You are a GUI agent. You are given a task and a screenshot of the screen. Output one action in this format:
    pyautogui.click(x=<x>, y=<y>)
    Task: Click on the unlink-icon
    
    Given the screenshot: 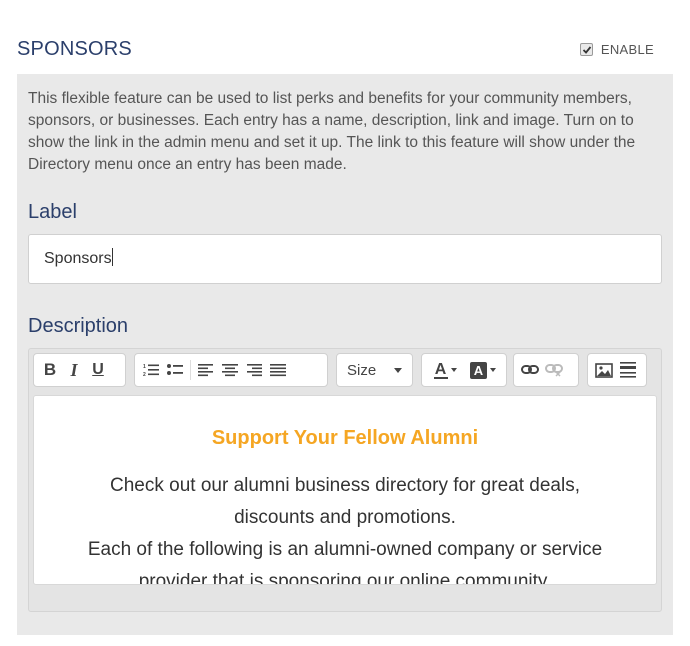 What is the action you would take?
    pyautogui.click(x=554, y=370)
    